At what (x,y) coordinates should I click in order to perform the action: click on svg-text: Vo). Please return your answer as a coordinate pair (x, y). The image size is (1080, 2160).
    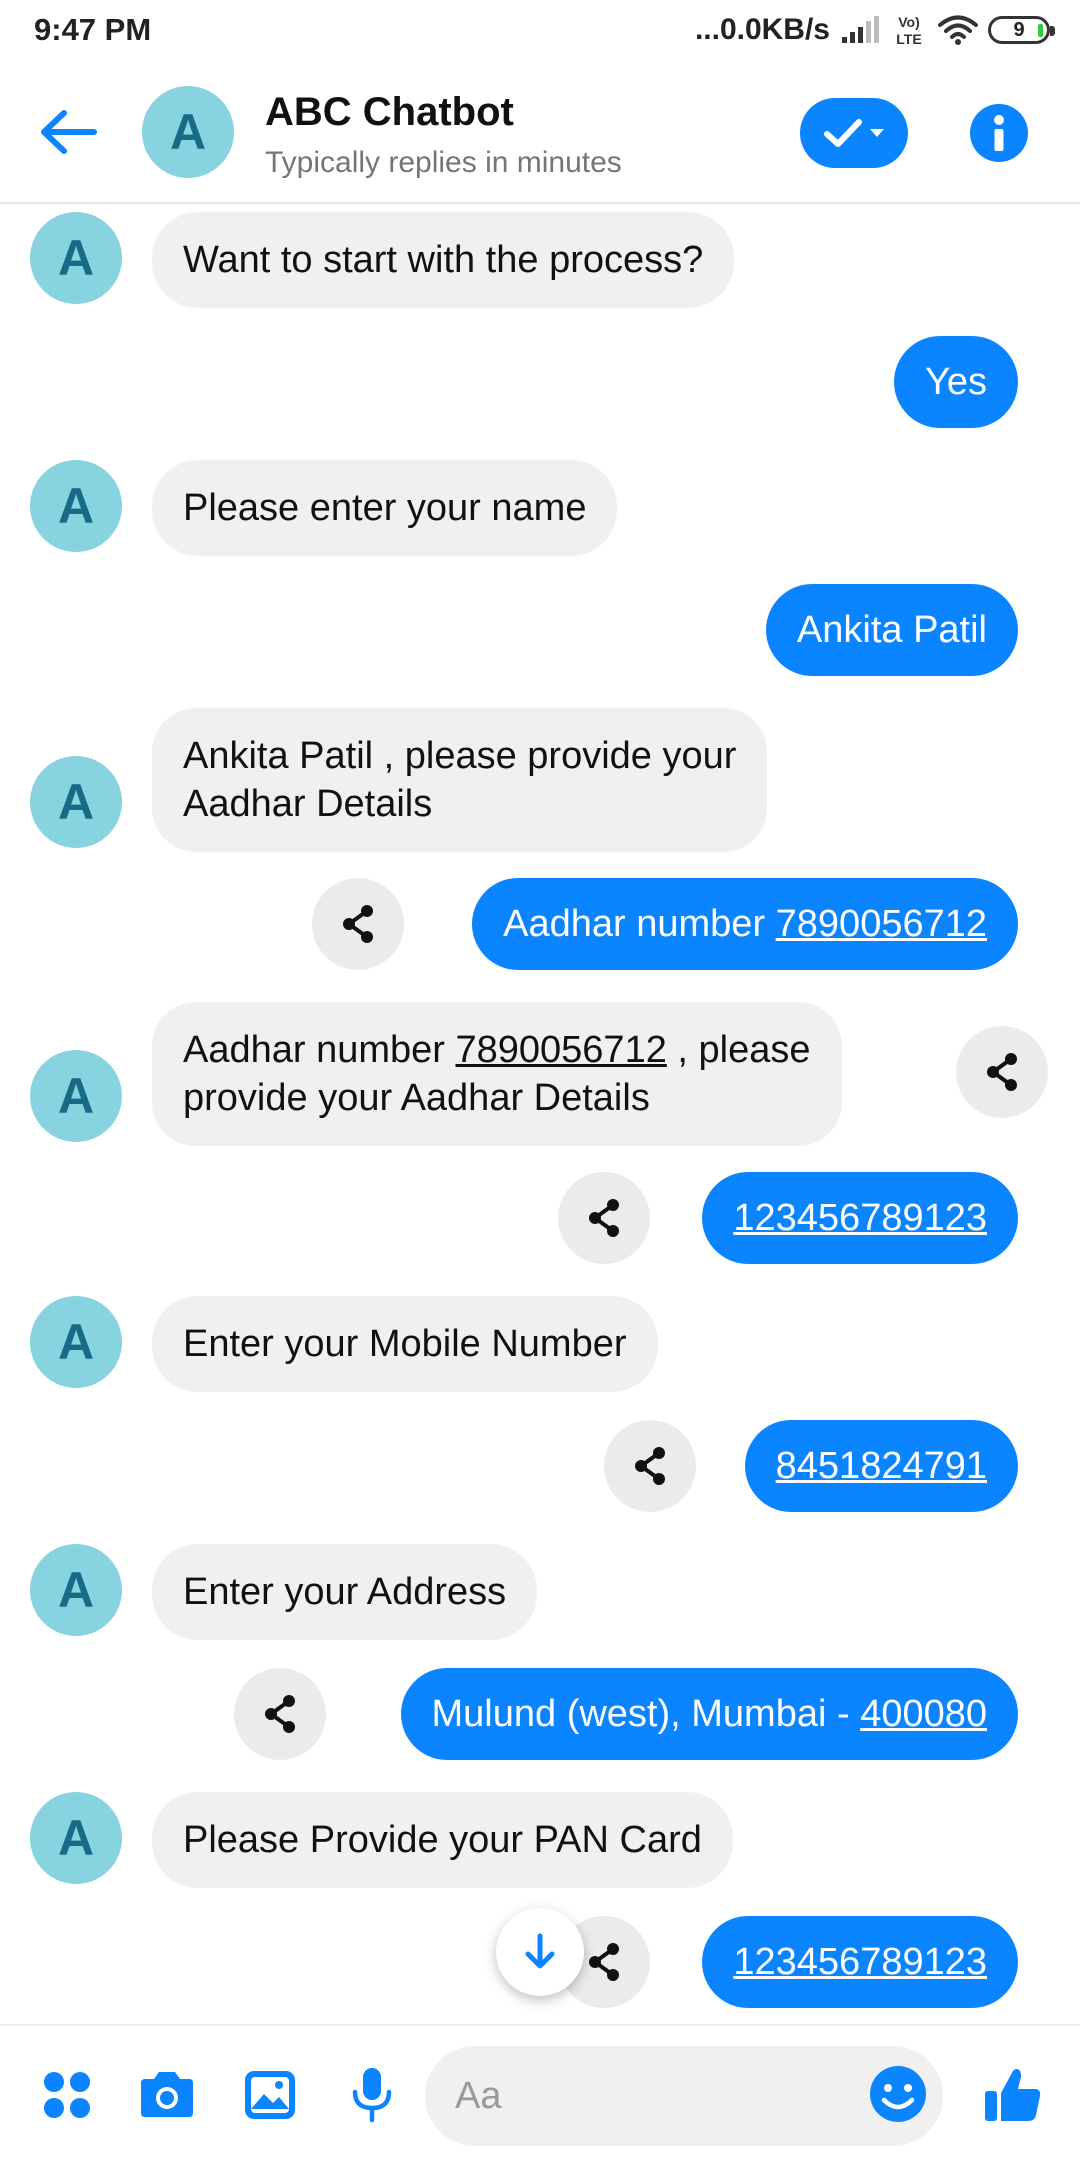
    Looking at the image, I should click on (909, 22).